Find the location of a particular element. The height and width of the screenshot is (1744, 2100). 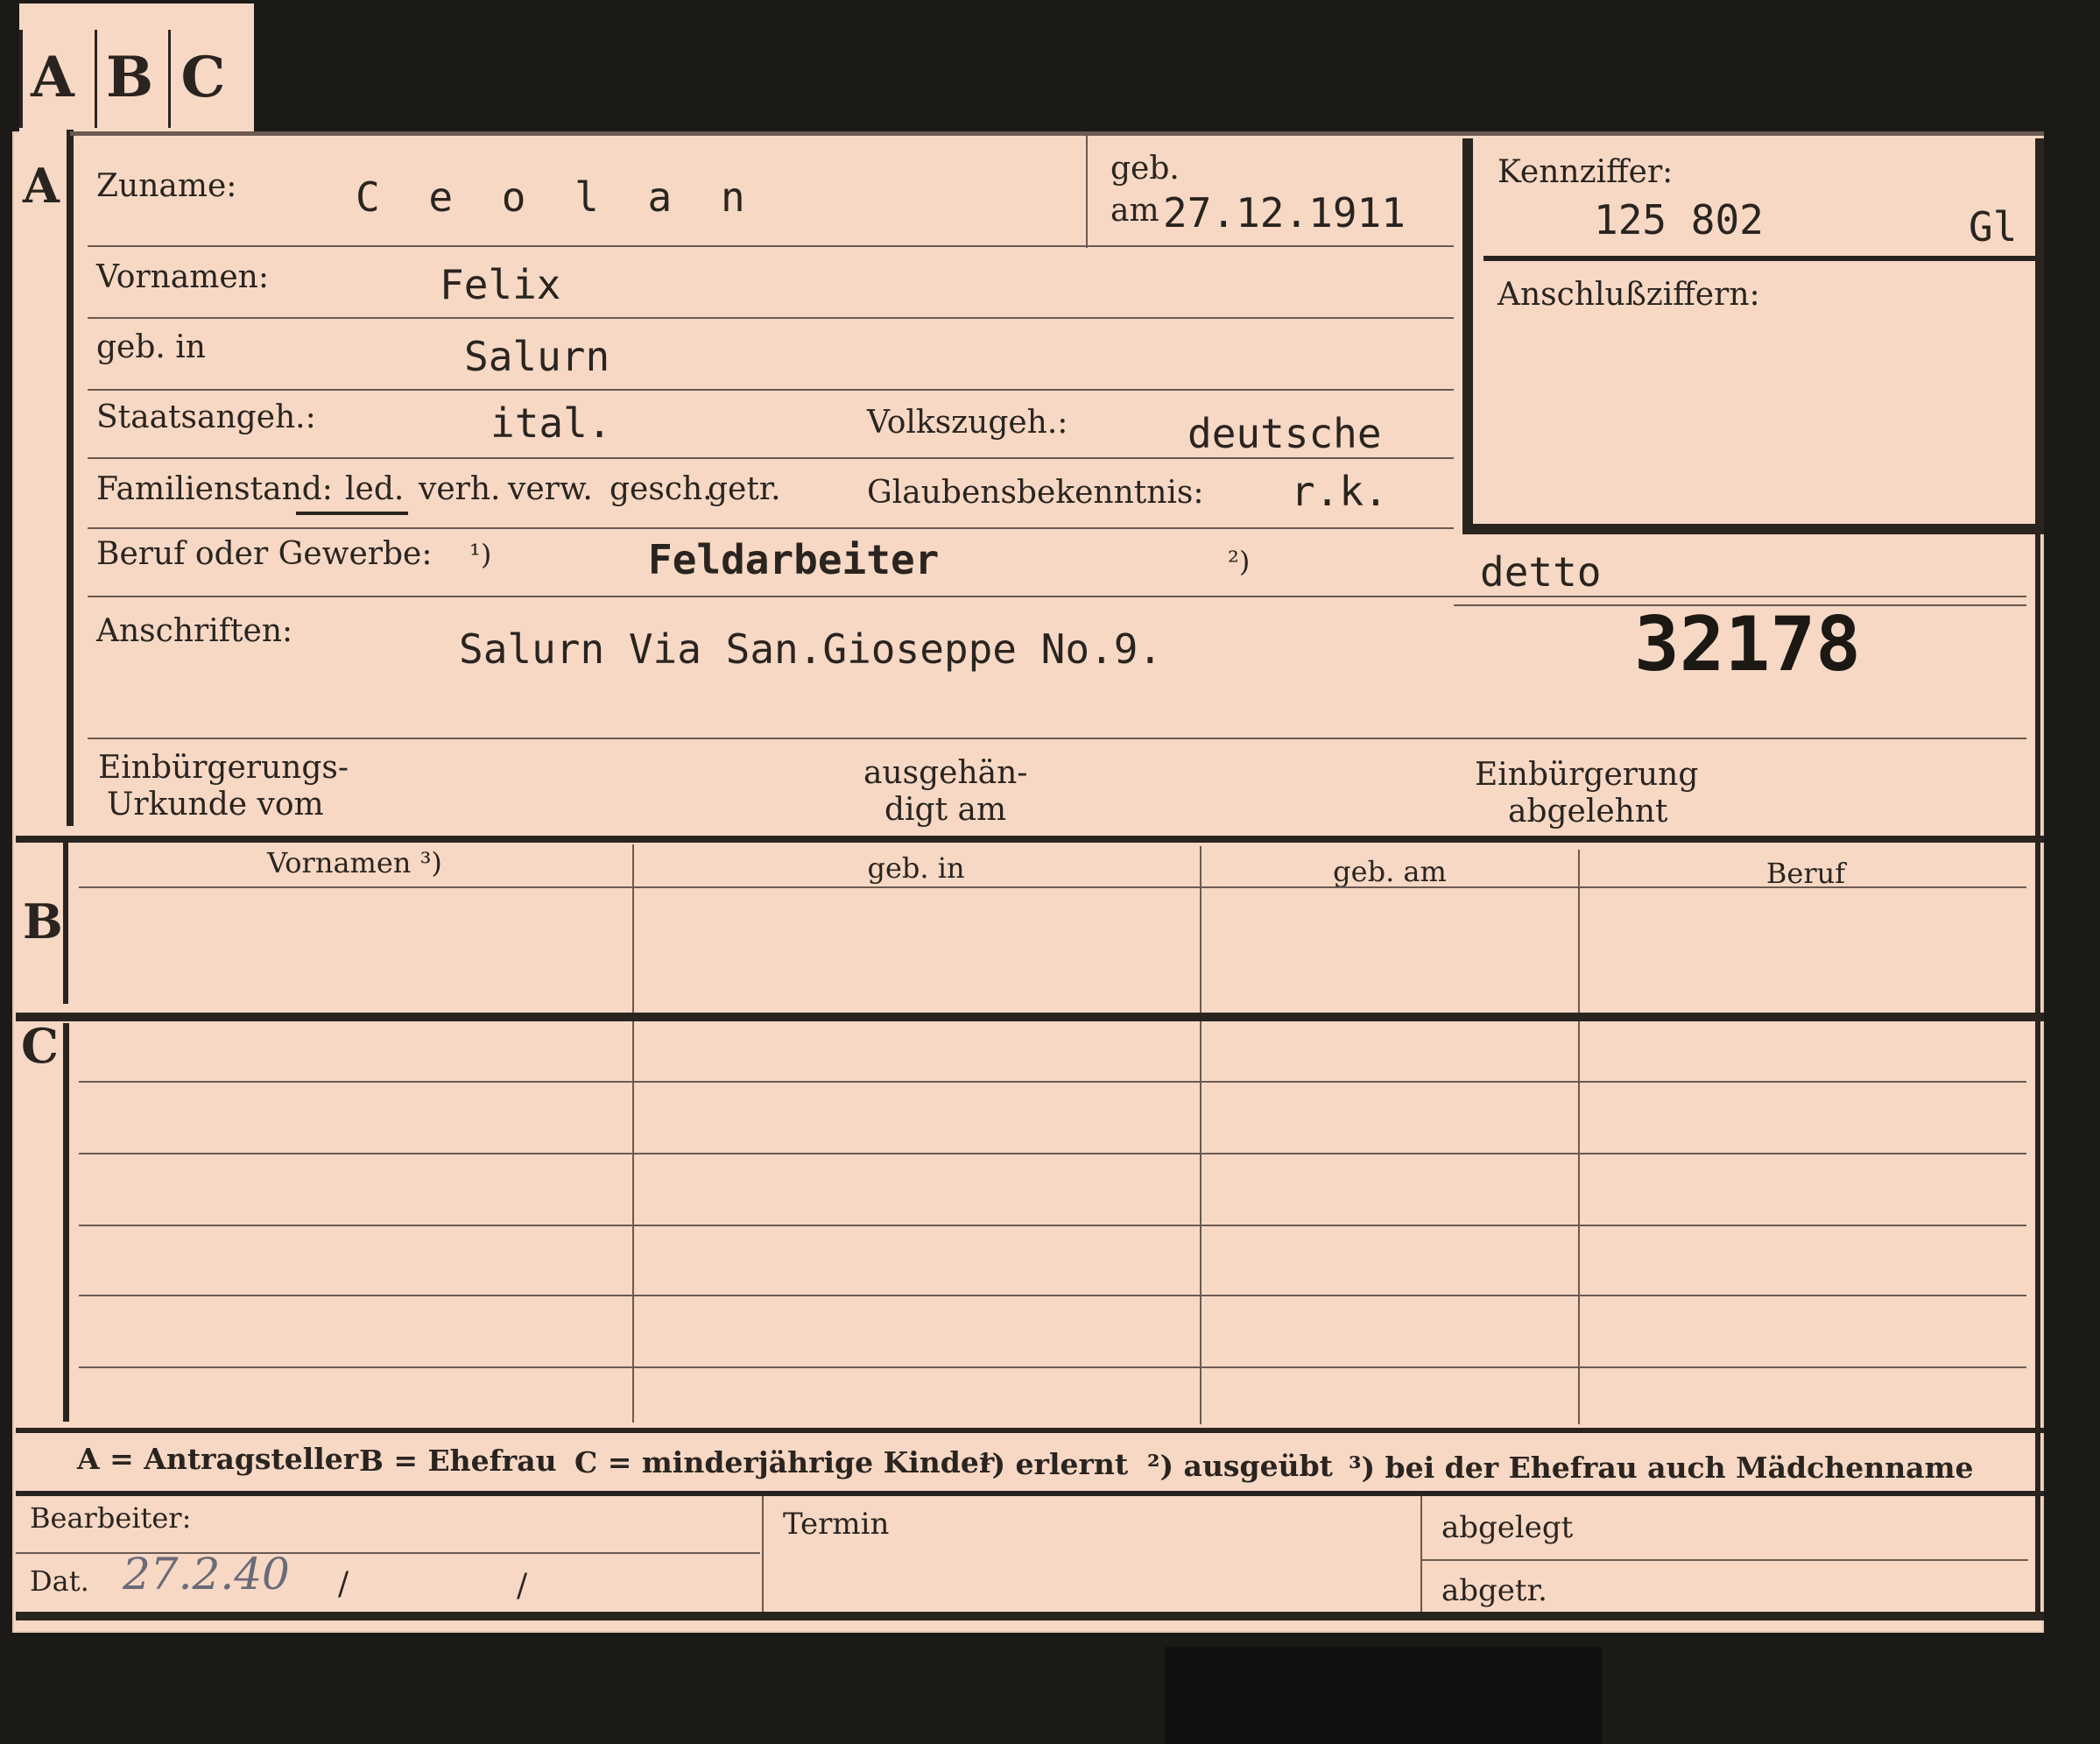

col-header-birthdate: geb. am is located at coordinates (1390, 872).